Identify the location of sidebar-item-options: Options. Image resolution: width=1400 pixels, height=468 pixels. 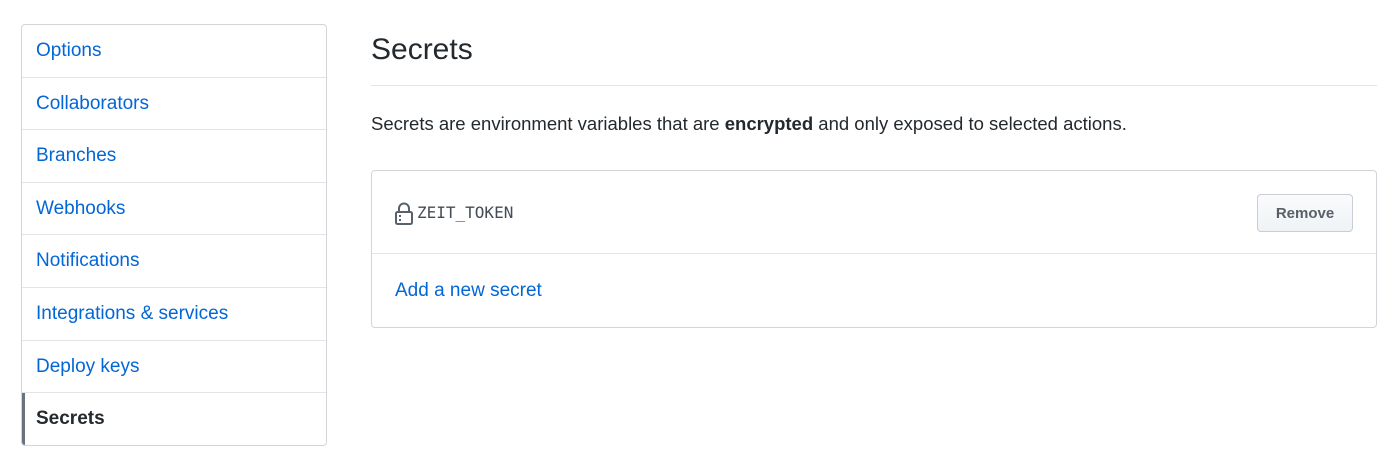
(174, 51).